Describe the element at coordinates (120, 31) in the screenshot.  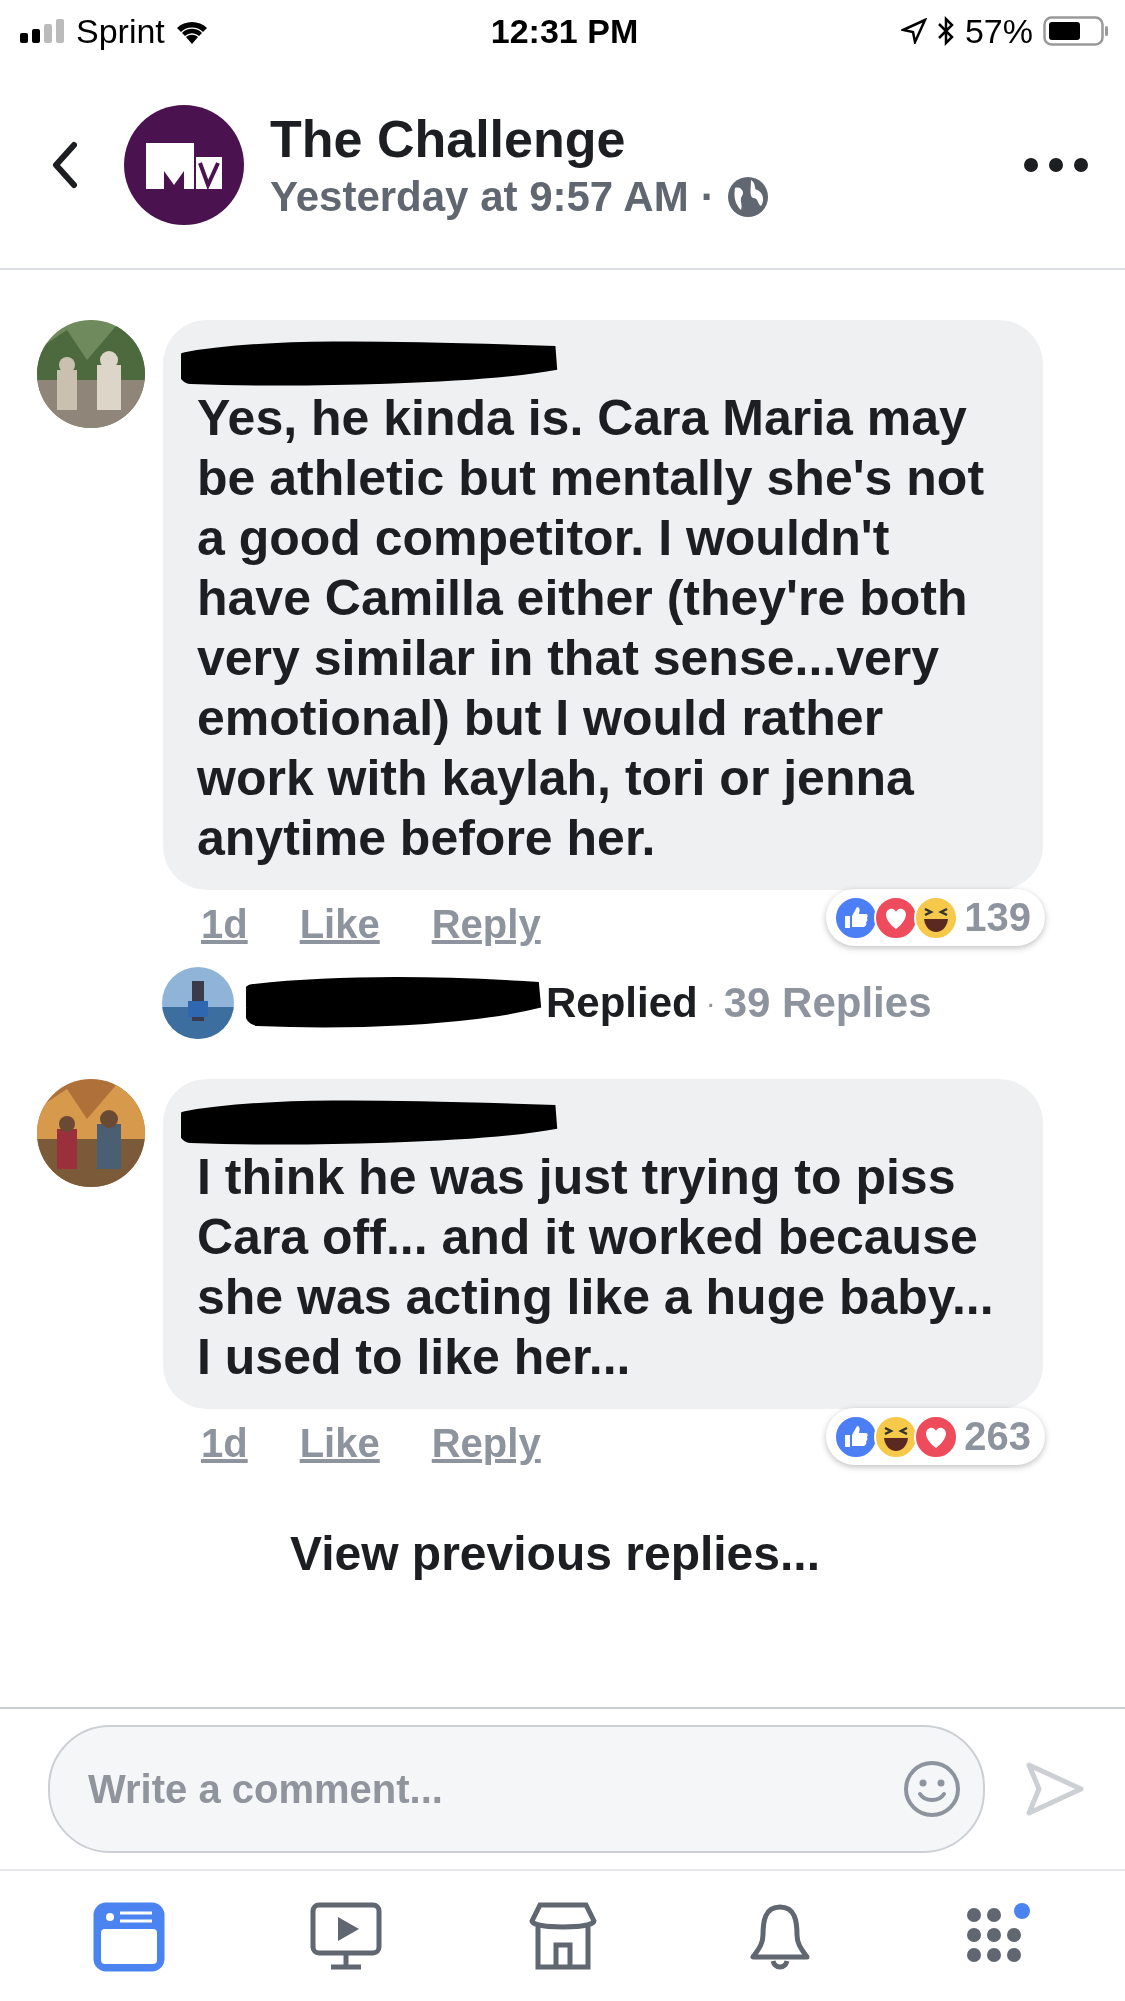
I see `carrier-name: Sprint` at that location.